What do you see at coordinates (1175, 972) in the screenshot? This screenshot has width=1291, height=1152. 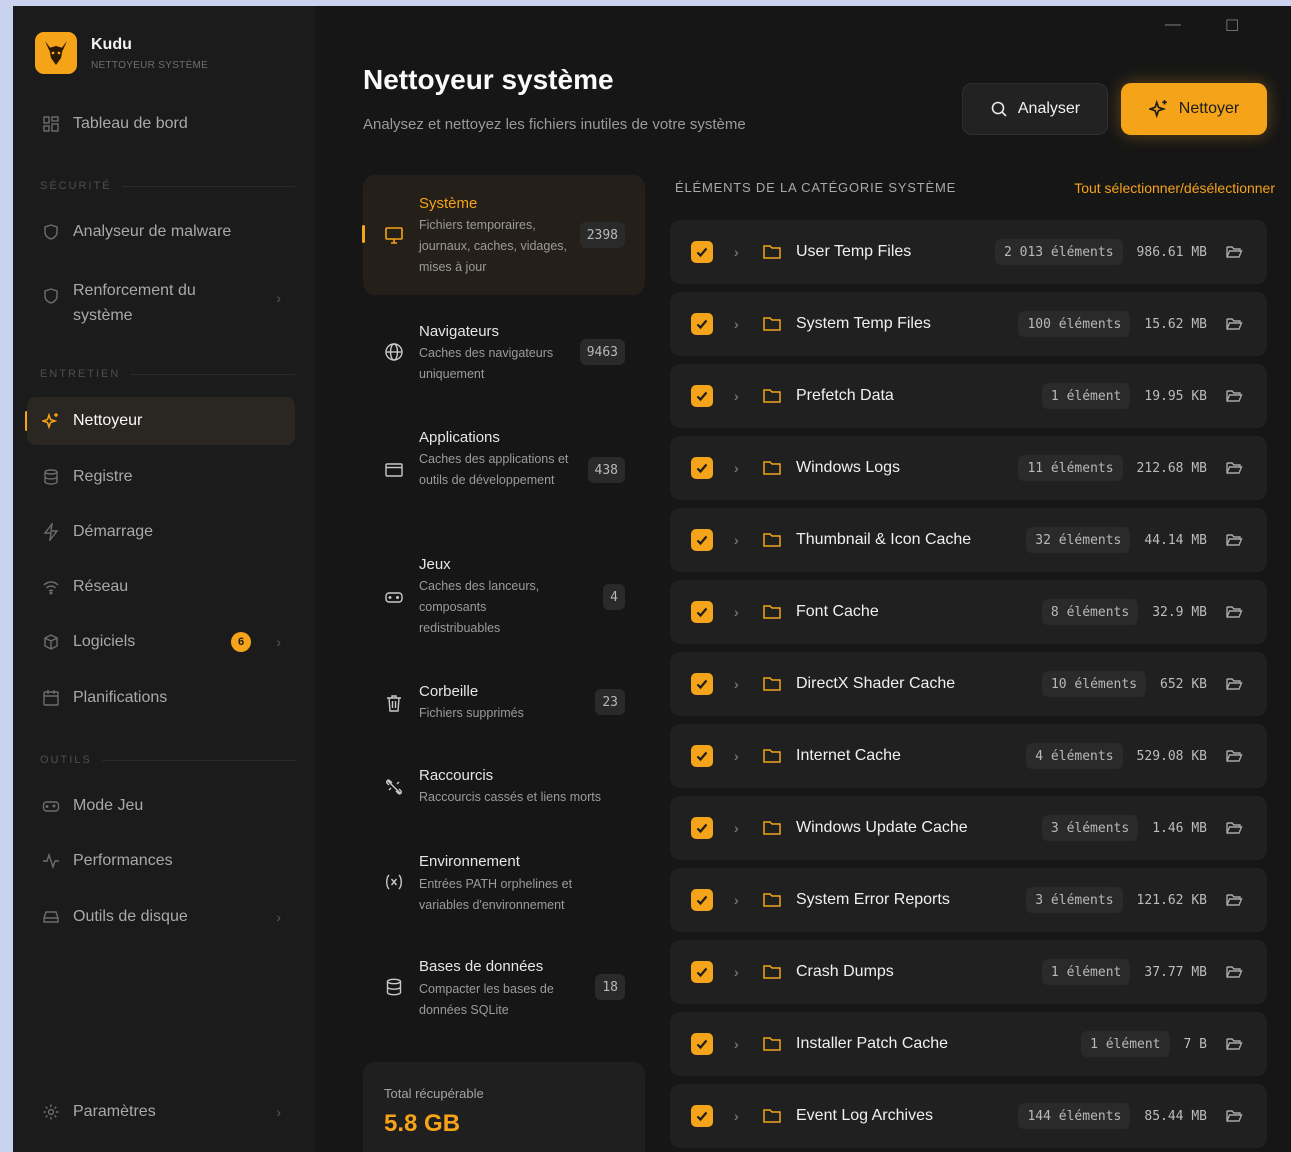 I see `item-size: 37.77 MB` at bounding box center [1175, 972].